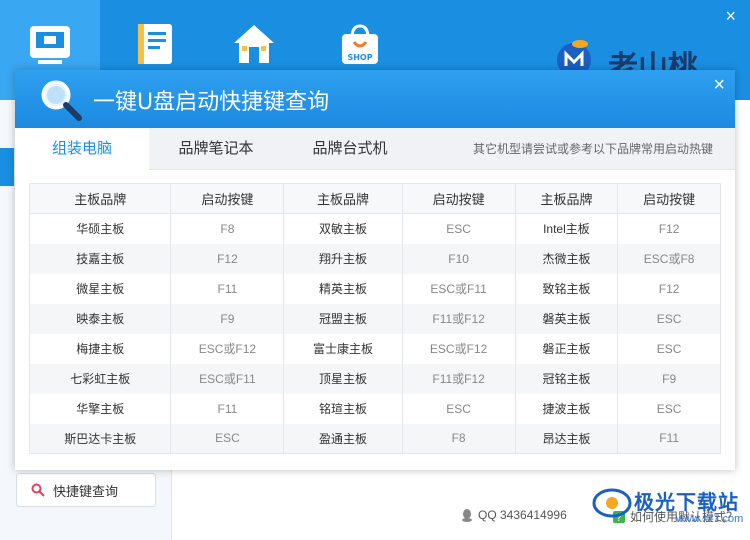 This screenshot has height=540, width=750. I want to click on book-icon, so click(156, 44).